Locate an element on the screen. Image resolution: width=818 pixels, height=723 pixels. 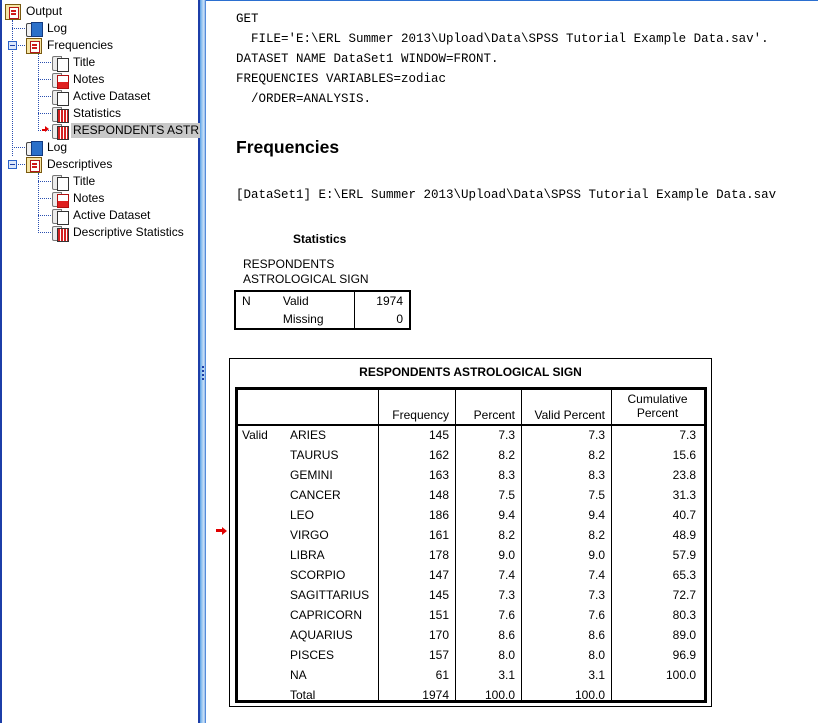
page-icon is located at coordinates (60, 97).